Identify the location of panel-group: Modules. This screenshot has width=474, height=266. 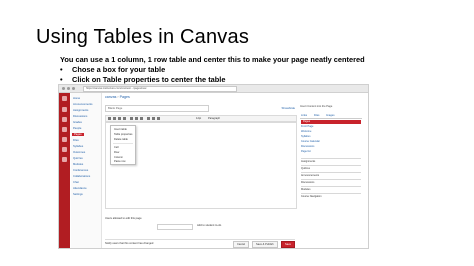
(331, 189).